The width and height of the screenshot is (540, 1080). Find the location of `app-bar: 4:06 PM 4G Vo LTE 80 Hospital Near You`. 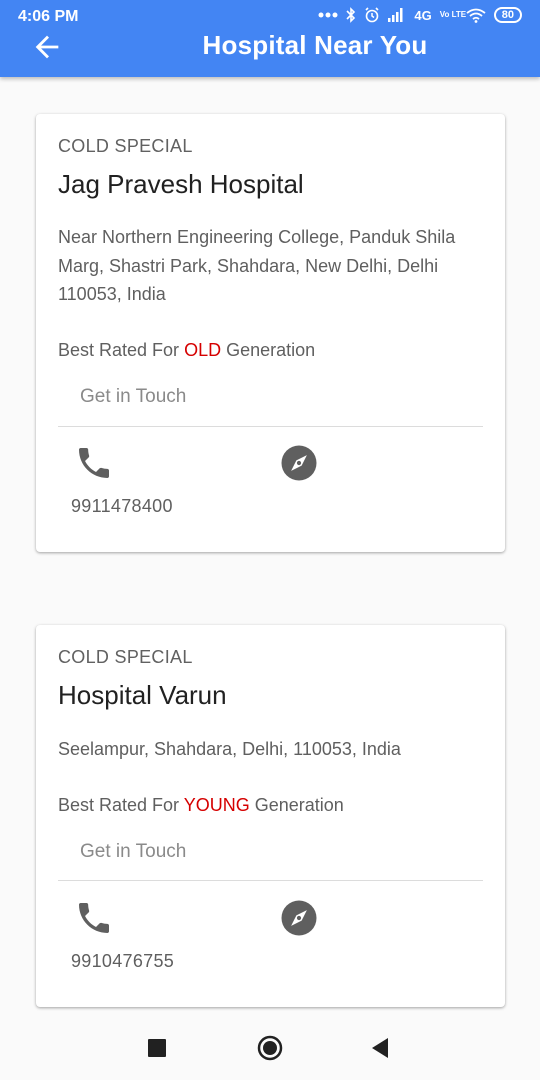

app-bar: 4:06 PM 4G Vo LTE 80 Hospital Near You is located at coordinates (270, 38).